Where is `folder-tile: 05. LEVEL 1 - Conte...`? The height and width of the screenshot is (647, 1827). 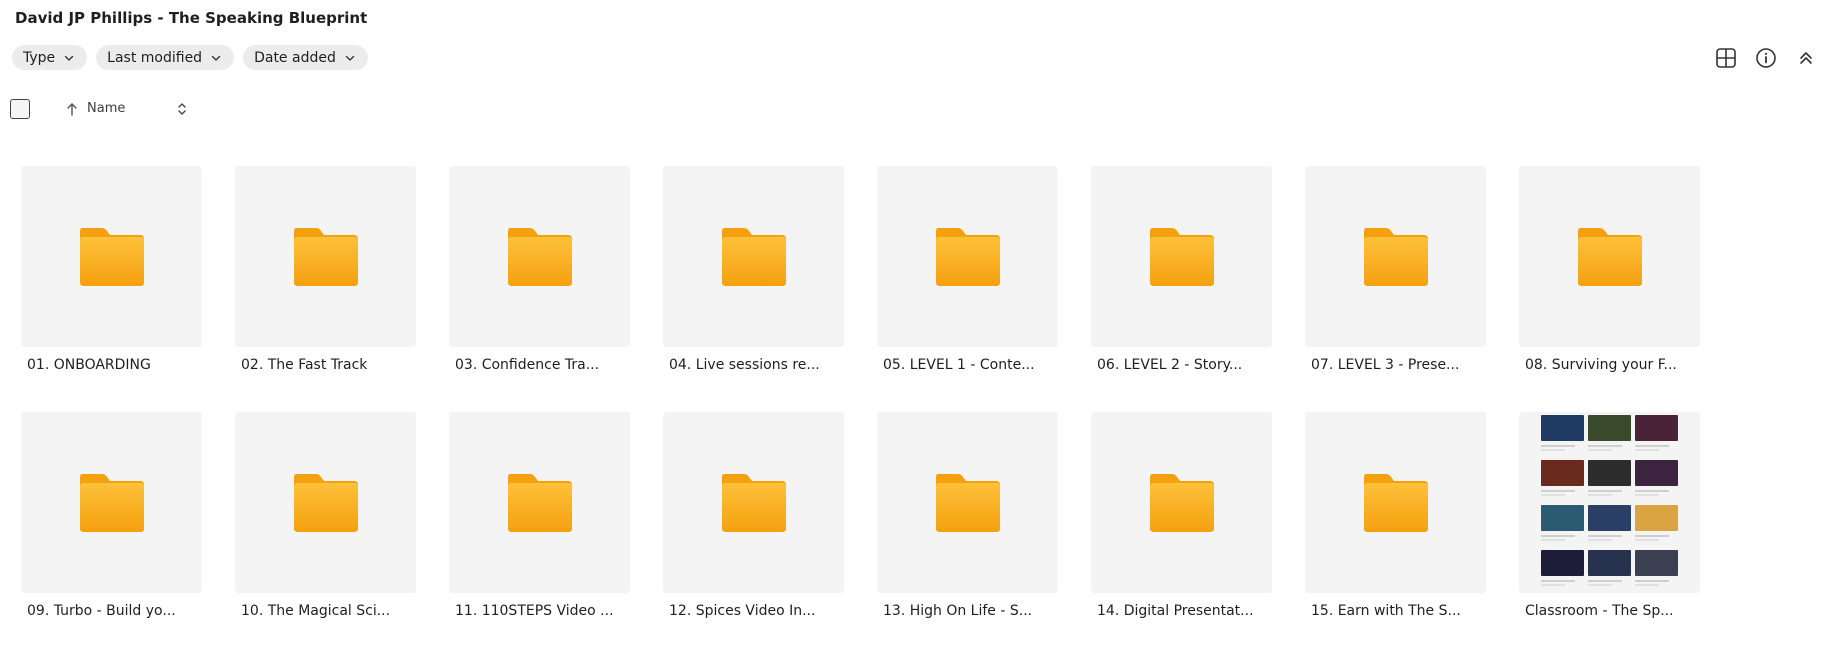
folder-tile: 05. LEVEL 1 - Conte... is located at coordinates (967, 289).